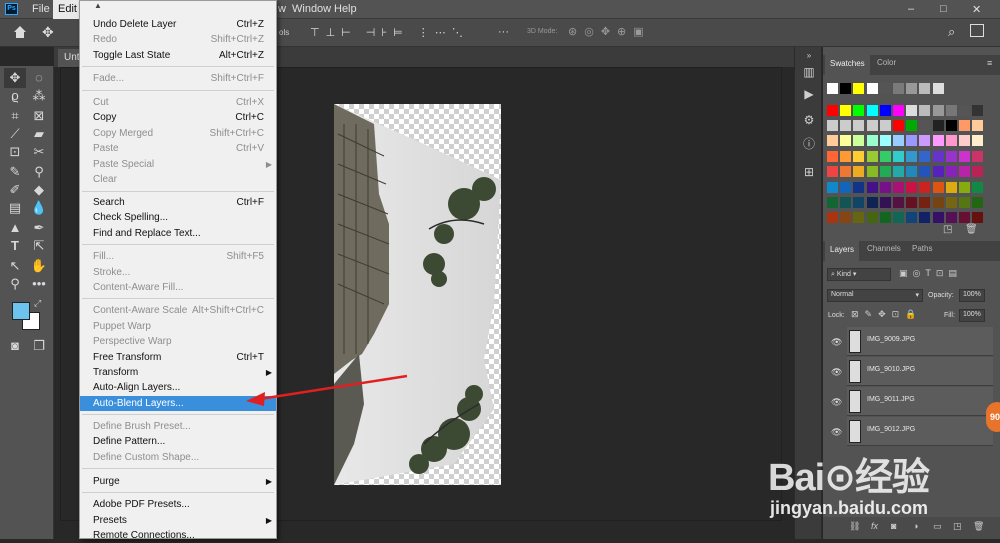 The image size is (1000, 543). I want to click on opacity-input: 100%, so click(972, 295).